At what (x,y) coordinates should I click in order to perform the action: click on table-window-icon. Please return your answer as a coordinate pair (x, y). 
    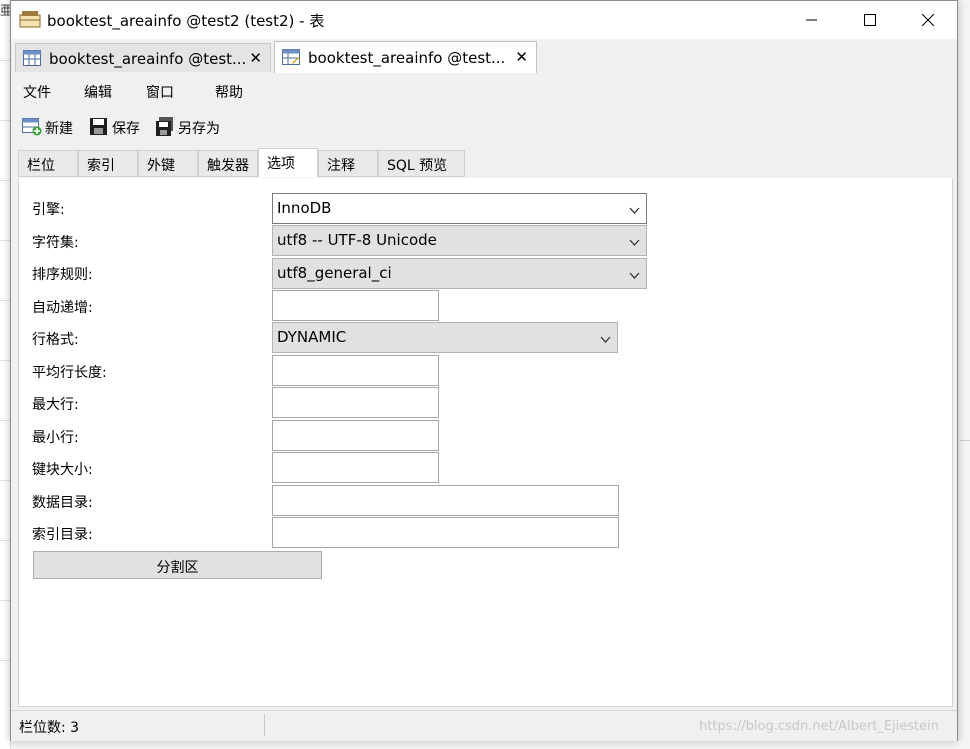
    Looking at the image, I should click on (30, 19).